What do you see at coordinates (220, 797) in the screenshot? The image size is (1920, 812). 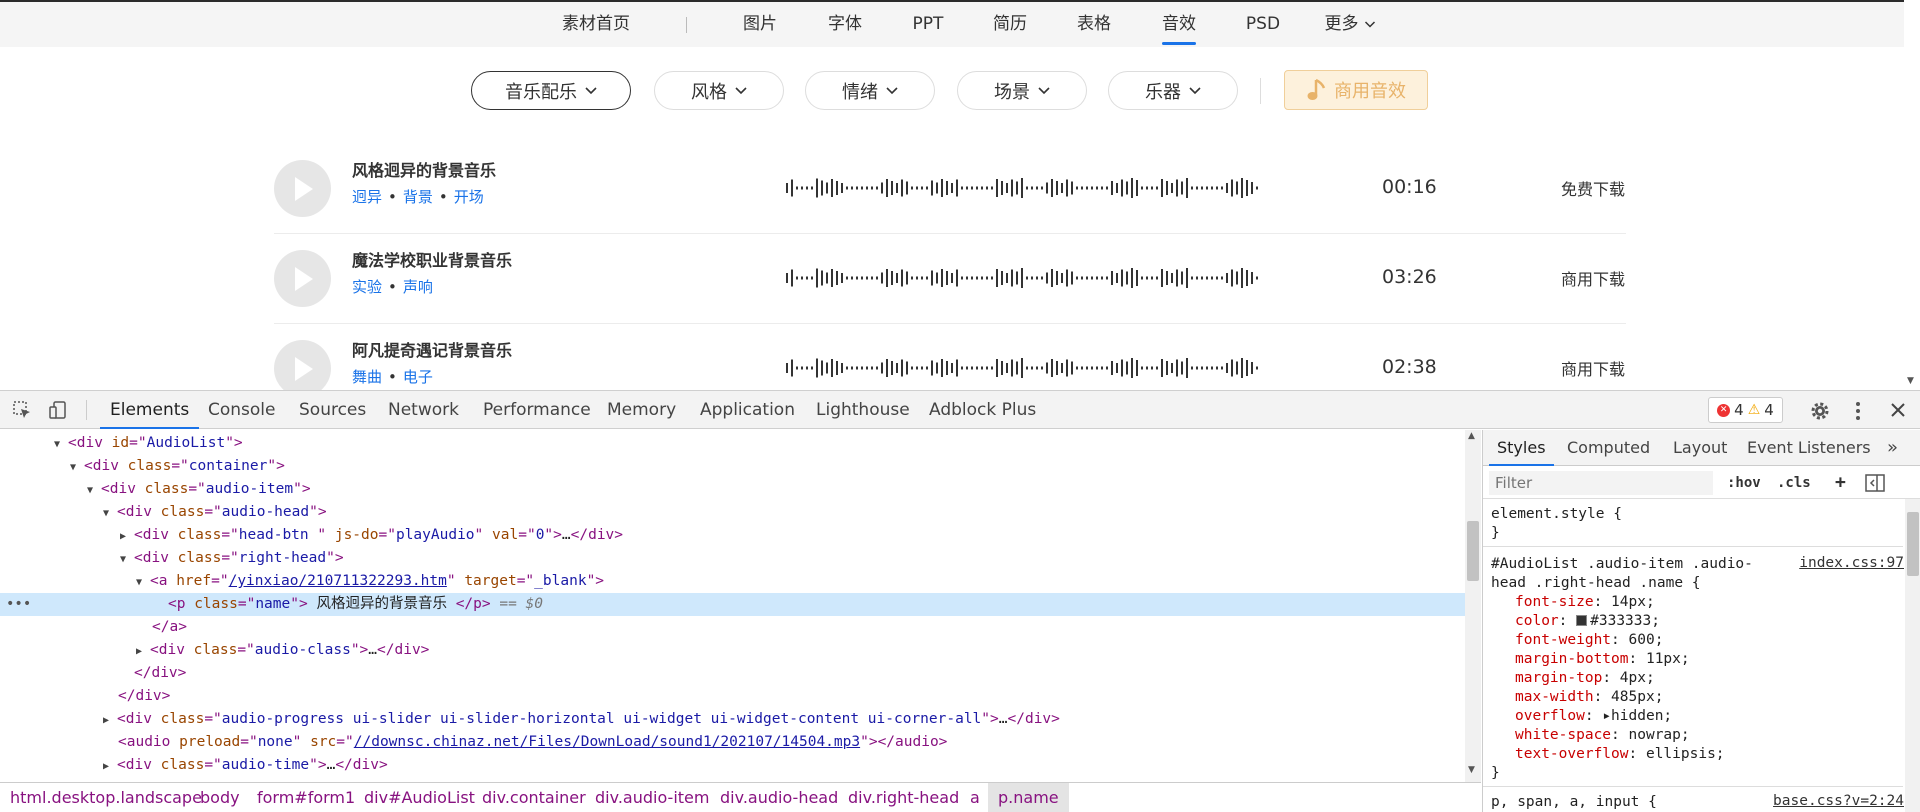 I see `breadcrumb-item: body` at bounding box center [220, 797].